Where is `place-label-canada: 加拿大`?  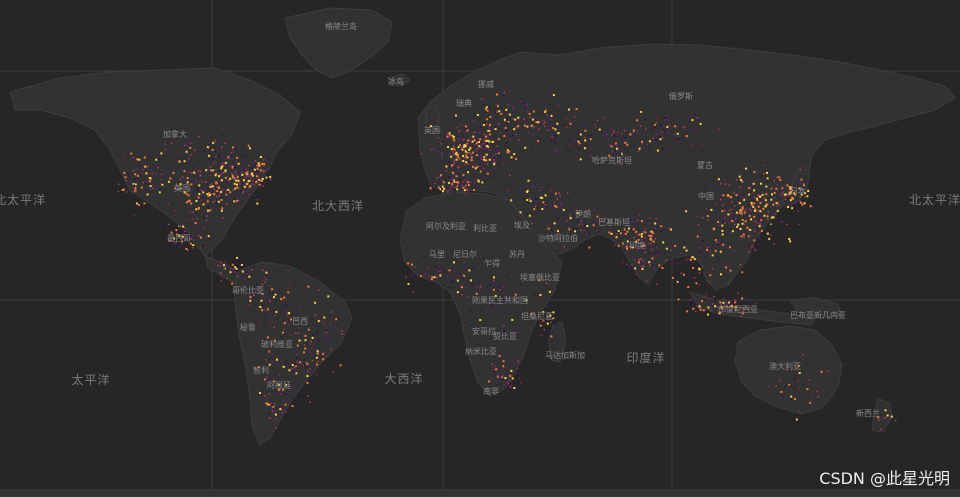
place-label-canada: 加拿大 is located at coordinates (175, 134).